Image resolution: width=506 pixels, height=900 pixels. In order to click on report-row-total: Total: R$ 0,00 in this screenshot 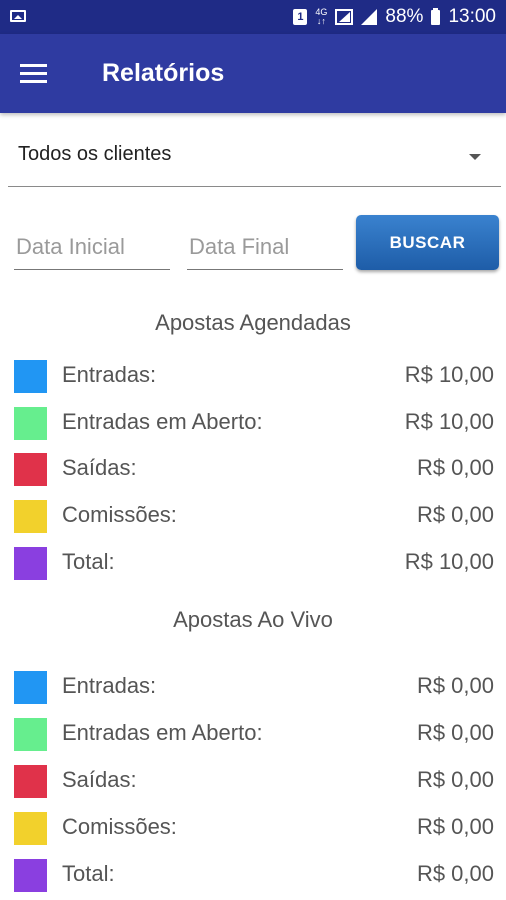, I will do `click(254, 876)`.